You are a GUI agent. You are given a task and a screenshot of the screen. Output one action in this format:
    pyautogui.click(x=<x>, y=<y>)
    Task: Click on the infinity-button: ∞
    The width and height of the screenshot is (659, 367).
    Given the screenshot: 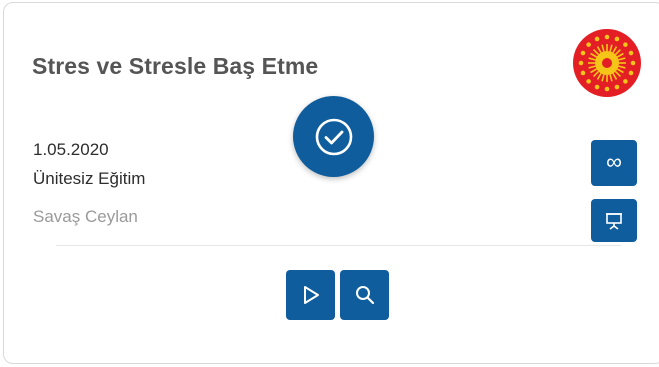 What is the action you would take?
    pyautogui.click(x=614, y=163)
    